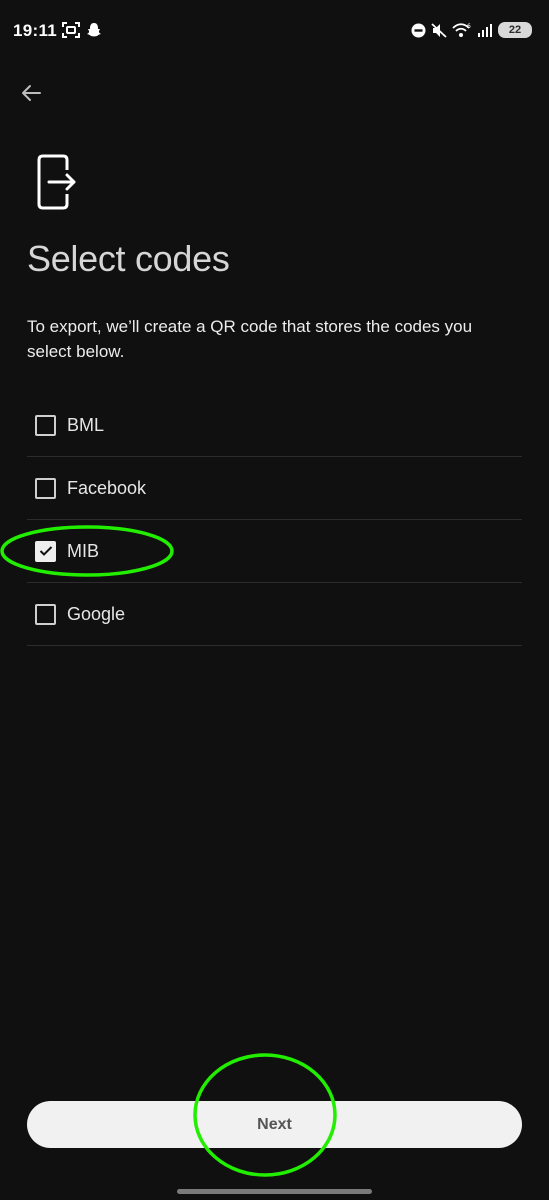 This screenshot has height=1200, width=549. I want to click on do-not-disturb-icon, so click(418, 30).